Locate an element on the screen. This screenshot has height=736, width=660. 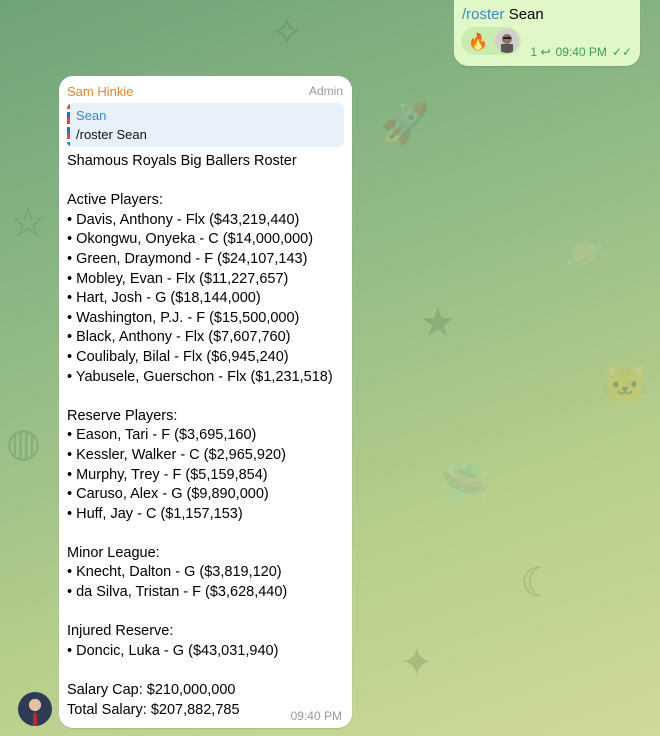
outgoing-message: /roster Sean 🔥 1 ↩ 09:40 PM ✓✓ is located at coordinates (547, 33).